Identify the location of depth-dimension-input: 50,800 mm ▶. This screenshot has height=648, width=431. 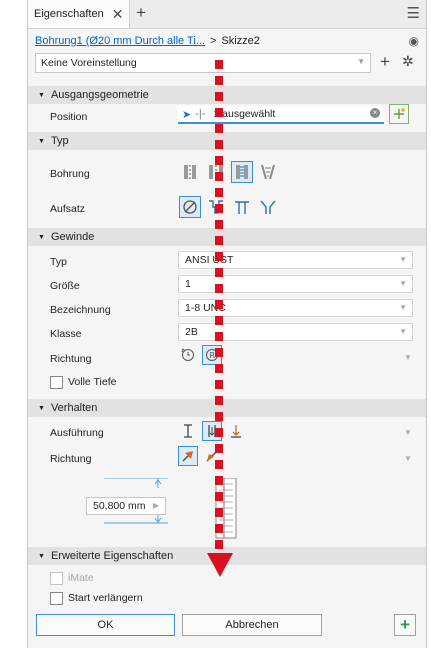
(126, 506).